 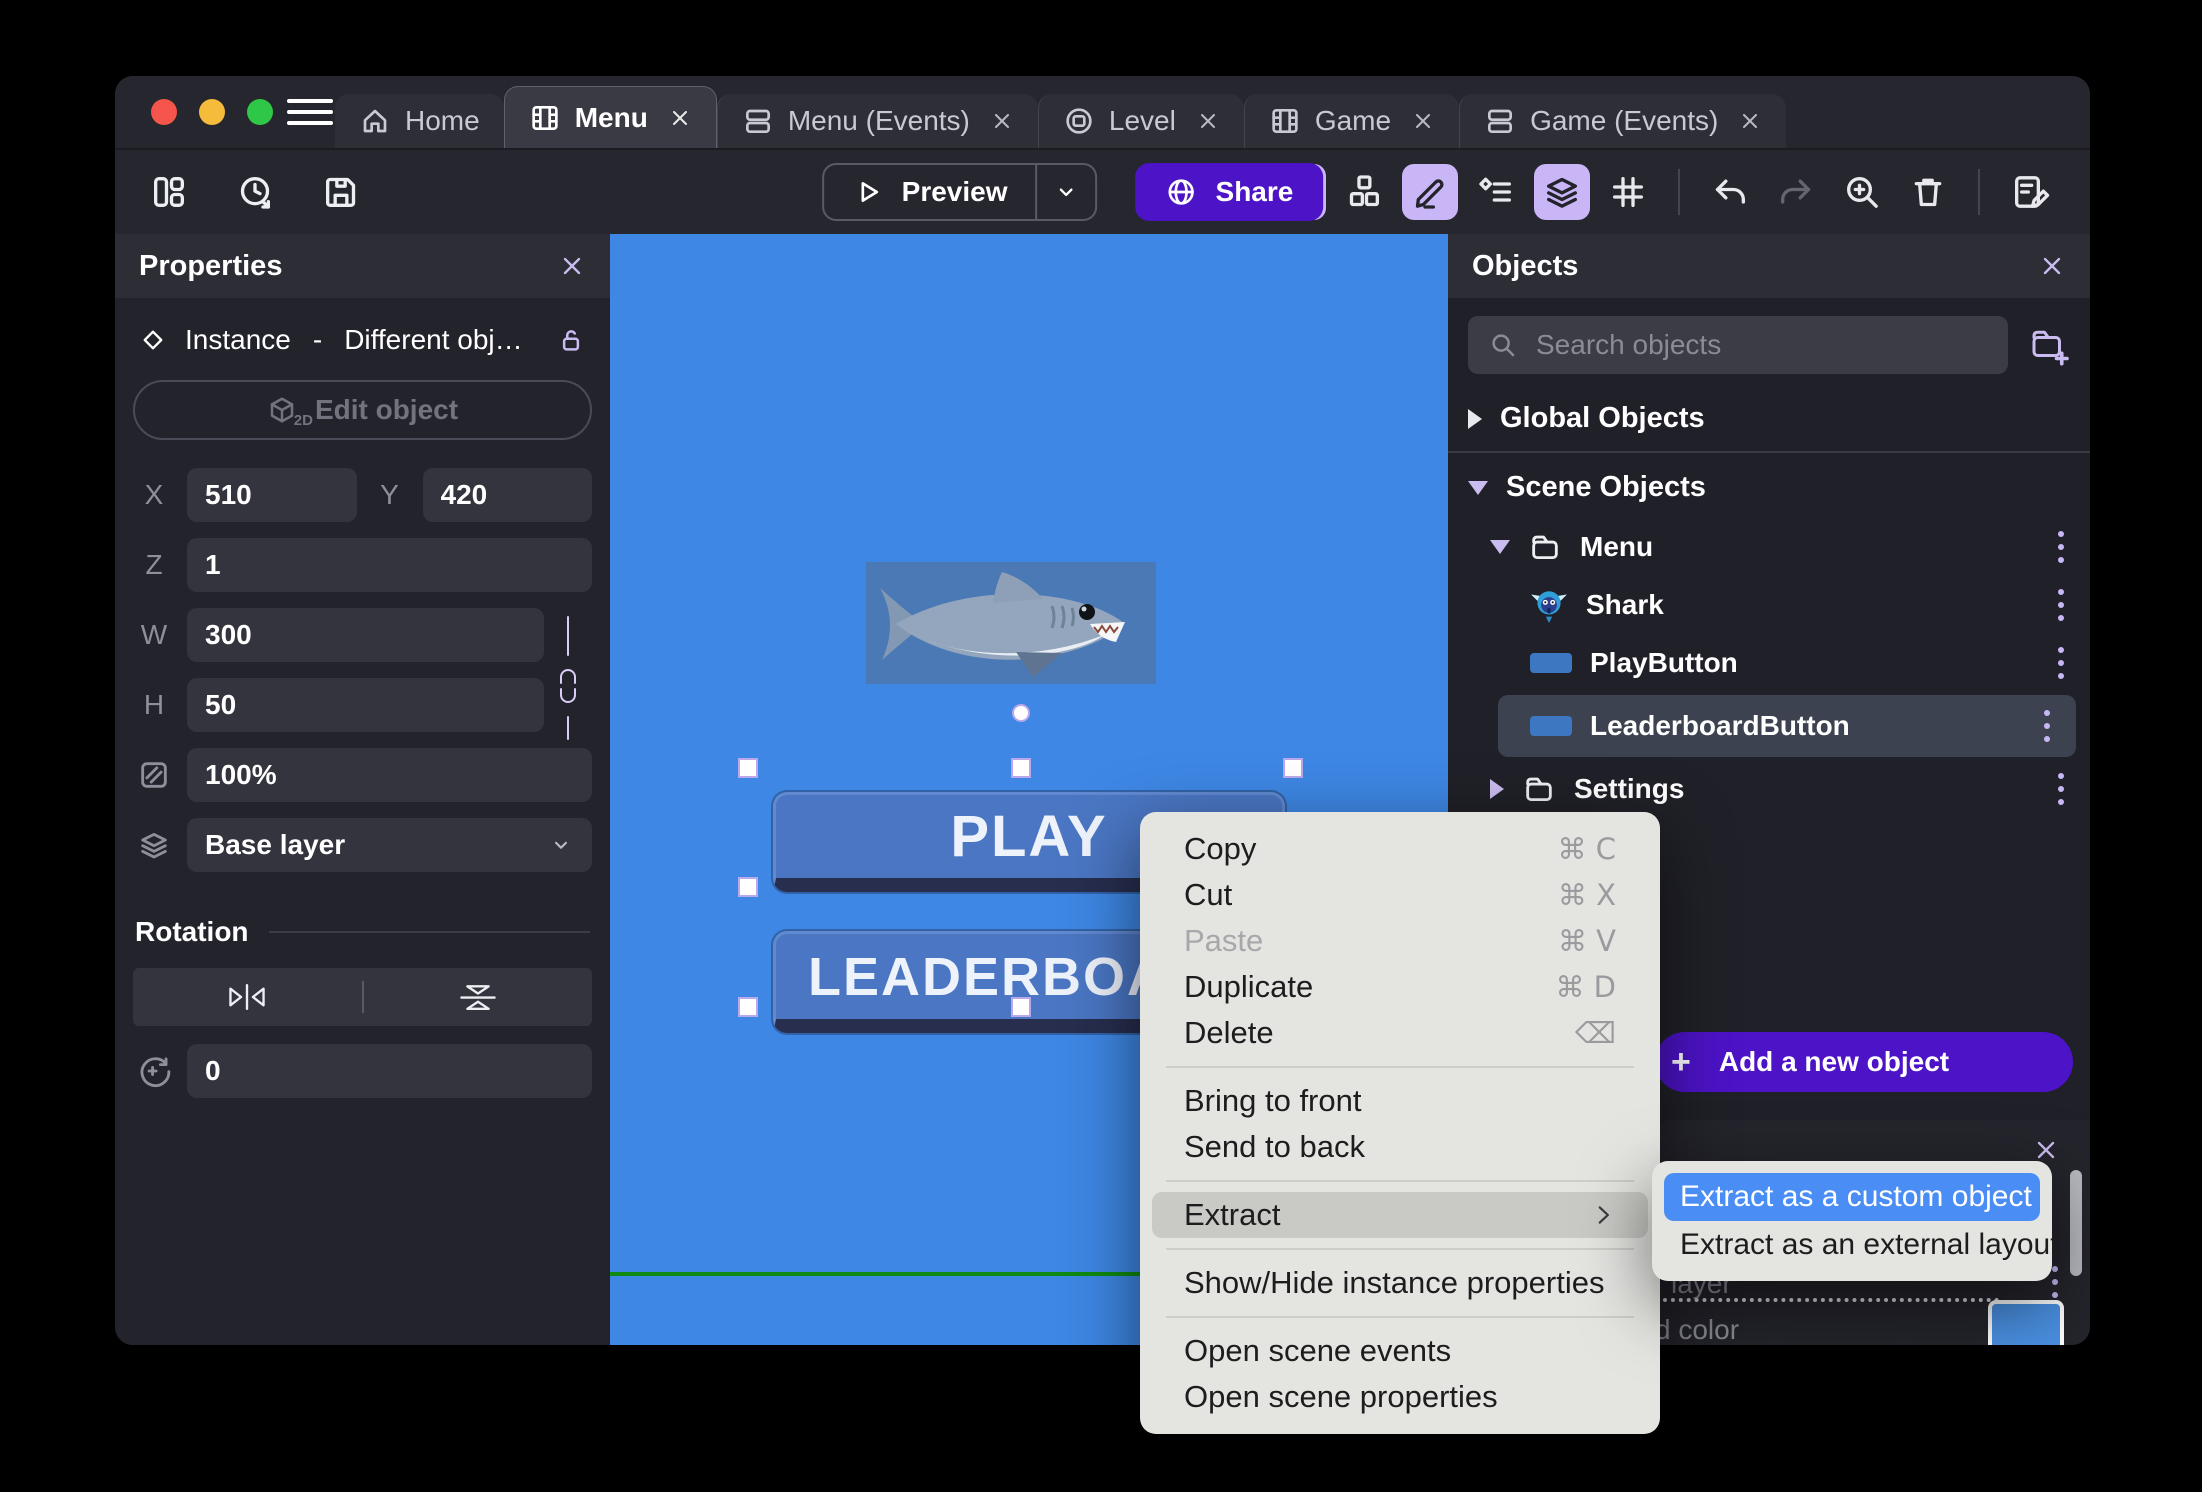 I want to click on selection-handle-top-right, so click(x=1293, y=768).